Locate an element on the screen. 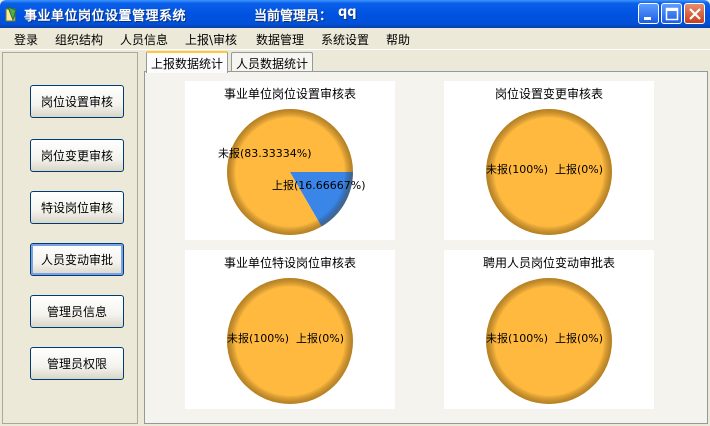 Image resolution: width=710 pixels, height=426 pixels. menu-help: 帮助 is located at coordinates (398, 39).